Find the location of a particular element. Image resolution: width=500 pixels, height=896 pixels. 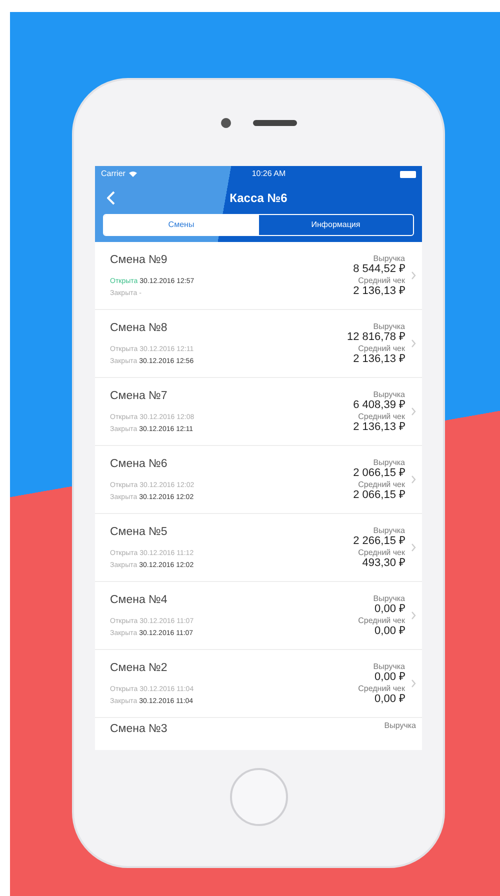

shift-title: Смена №2 is located at coordinates (139, 668).